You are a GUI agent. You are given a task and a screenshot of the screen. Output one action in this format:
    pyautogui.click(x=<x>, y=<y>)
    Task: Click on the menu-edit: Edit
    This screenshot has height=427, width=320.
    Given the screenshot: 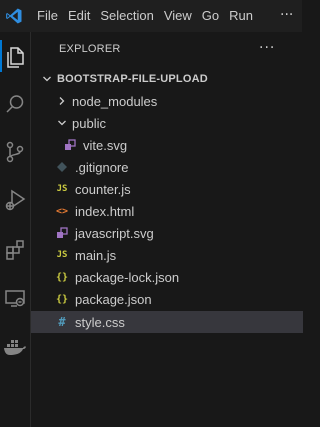 What is the action you would take?
    pyautogui.click(x=79, y=16)
    